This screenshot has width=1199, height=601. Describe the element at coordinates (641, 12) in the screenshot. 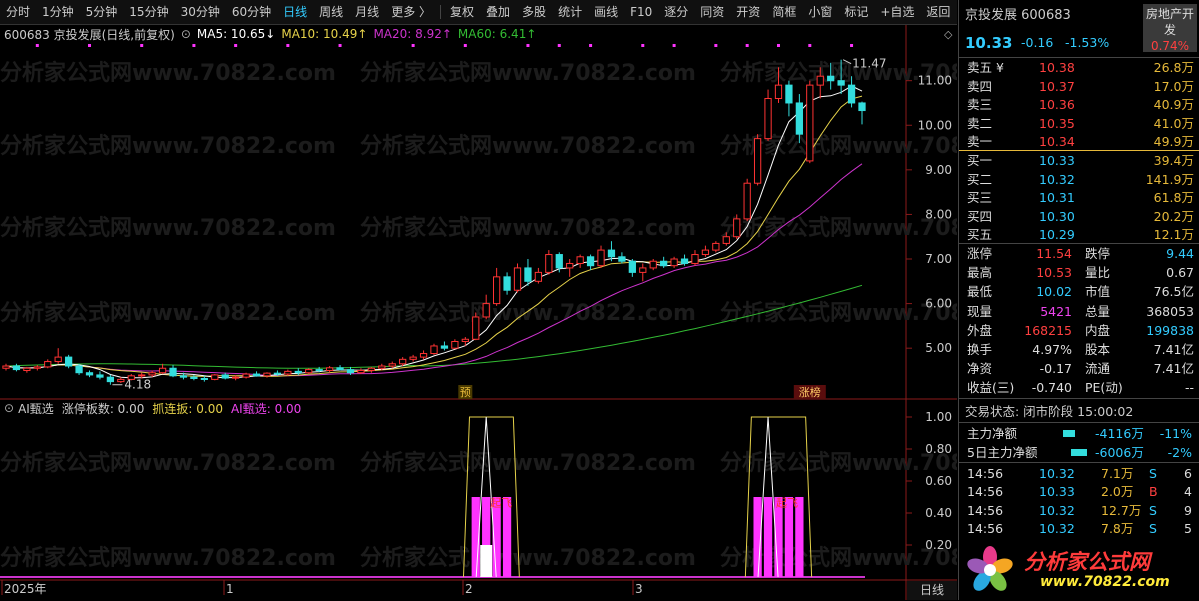

I see `tool-button-5: F10` at that location.